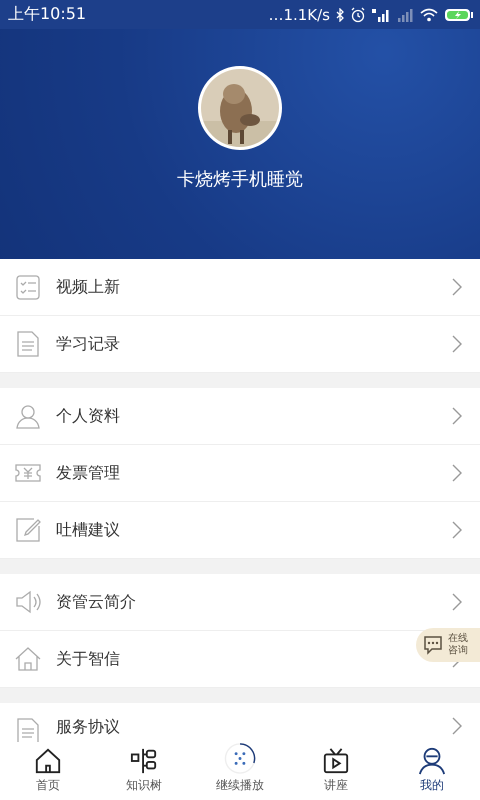 This screenshot has width=480, height=800. What do you see at coordinates (88, 344) in the screenshot?
I see `menu-label: 学习记录` at bounding box center [88, 344].